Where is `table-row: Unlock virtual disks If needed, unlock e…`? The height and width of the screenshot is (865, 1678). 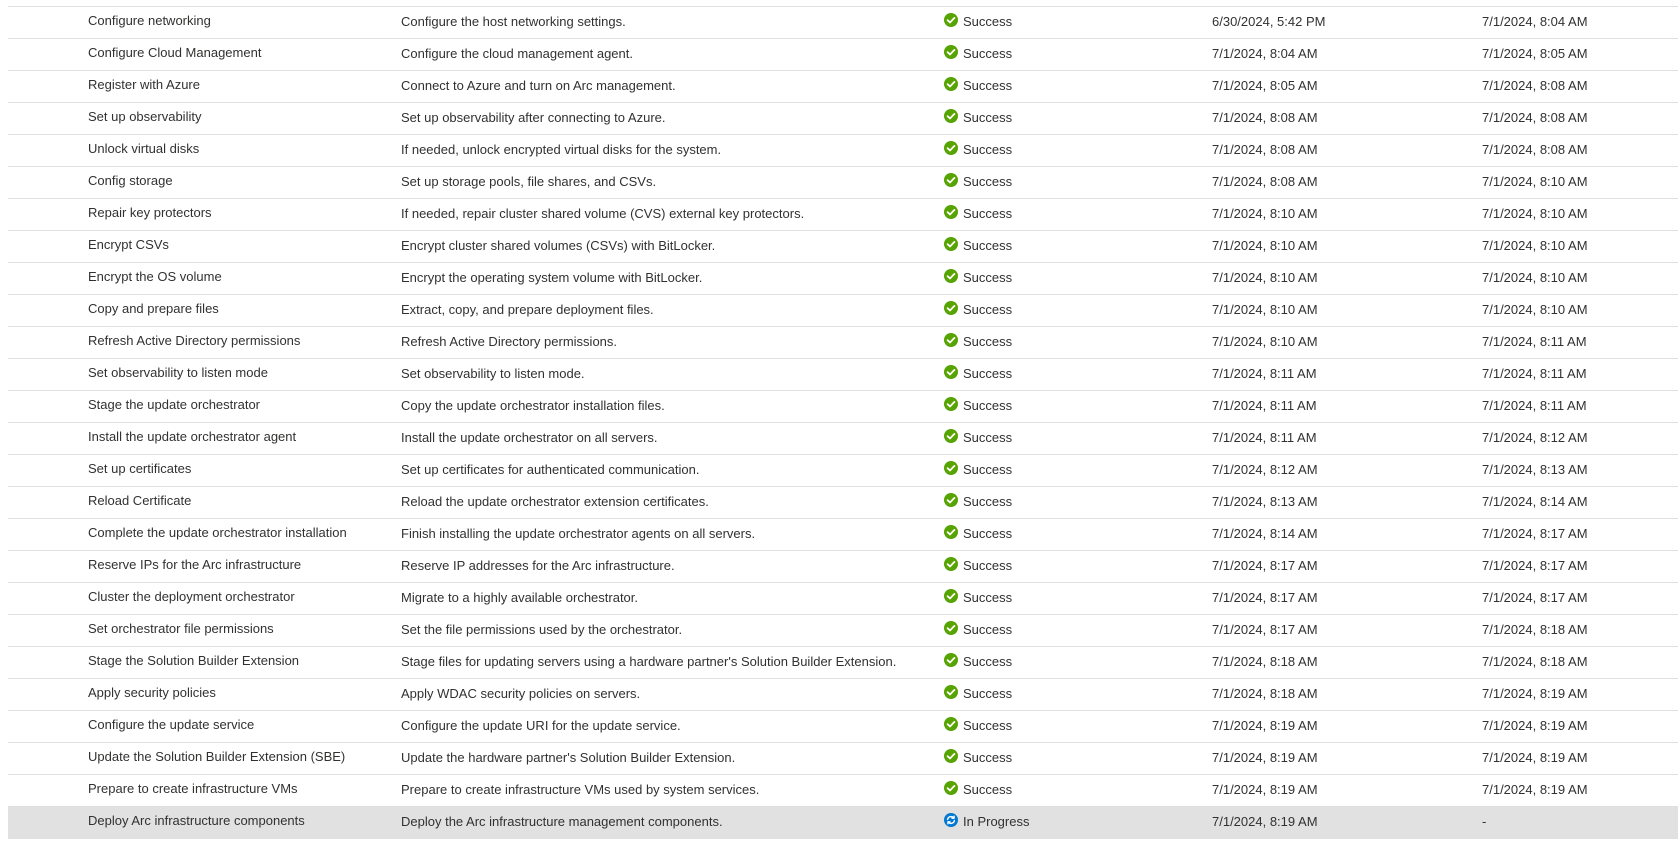 table-row: Unlock virtual disks If needed, unlock e… is located at coordinates (843, 151).